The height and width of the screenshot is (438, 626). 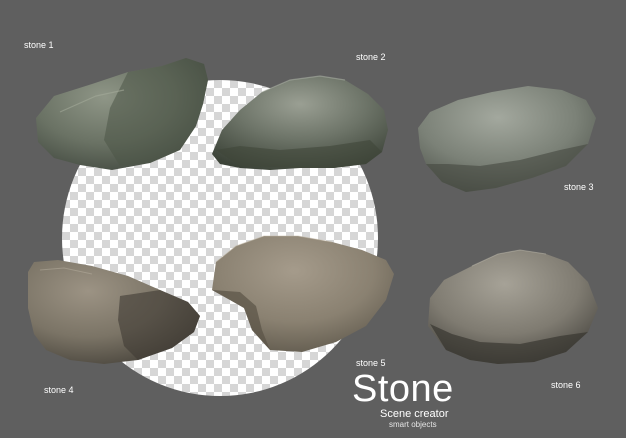 I want to click on title-block: Stone Scene creator smart objects, so click(x=403, y=399).